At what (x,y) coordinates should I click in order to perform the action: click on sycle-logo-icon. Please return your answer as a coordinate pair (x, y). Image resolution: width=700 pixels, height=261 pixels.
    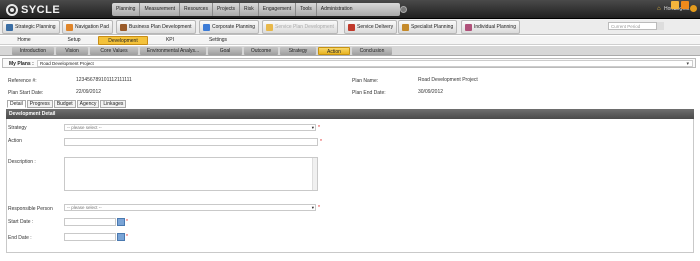
    Looking at the image, I should click on (12, 9).